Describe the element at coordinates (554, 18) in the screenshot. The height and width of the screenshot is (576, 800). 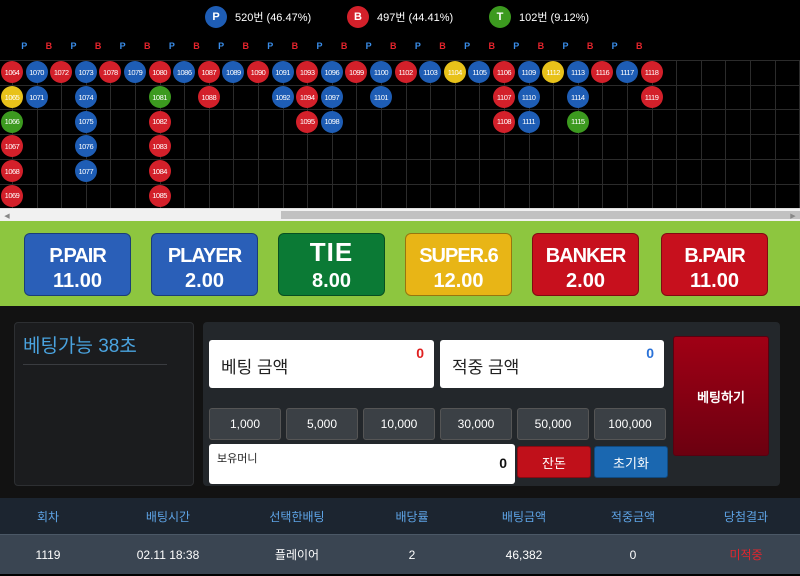
I see `tie-stat-text: 102번 (9.12%)` at that location.